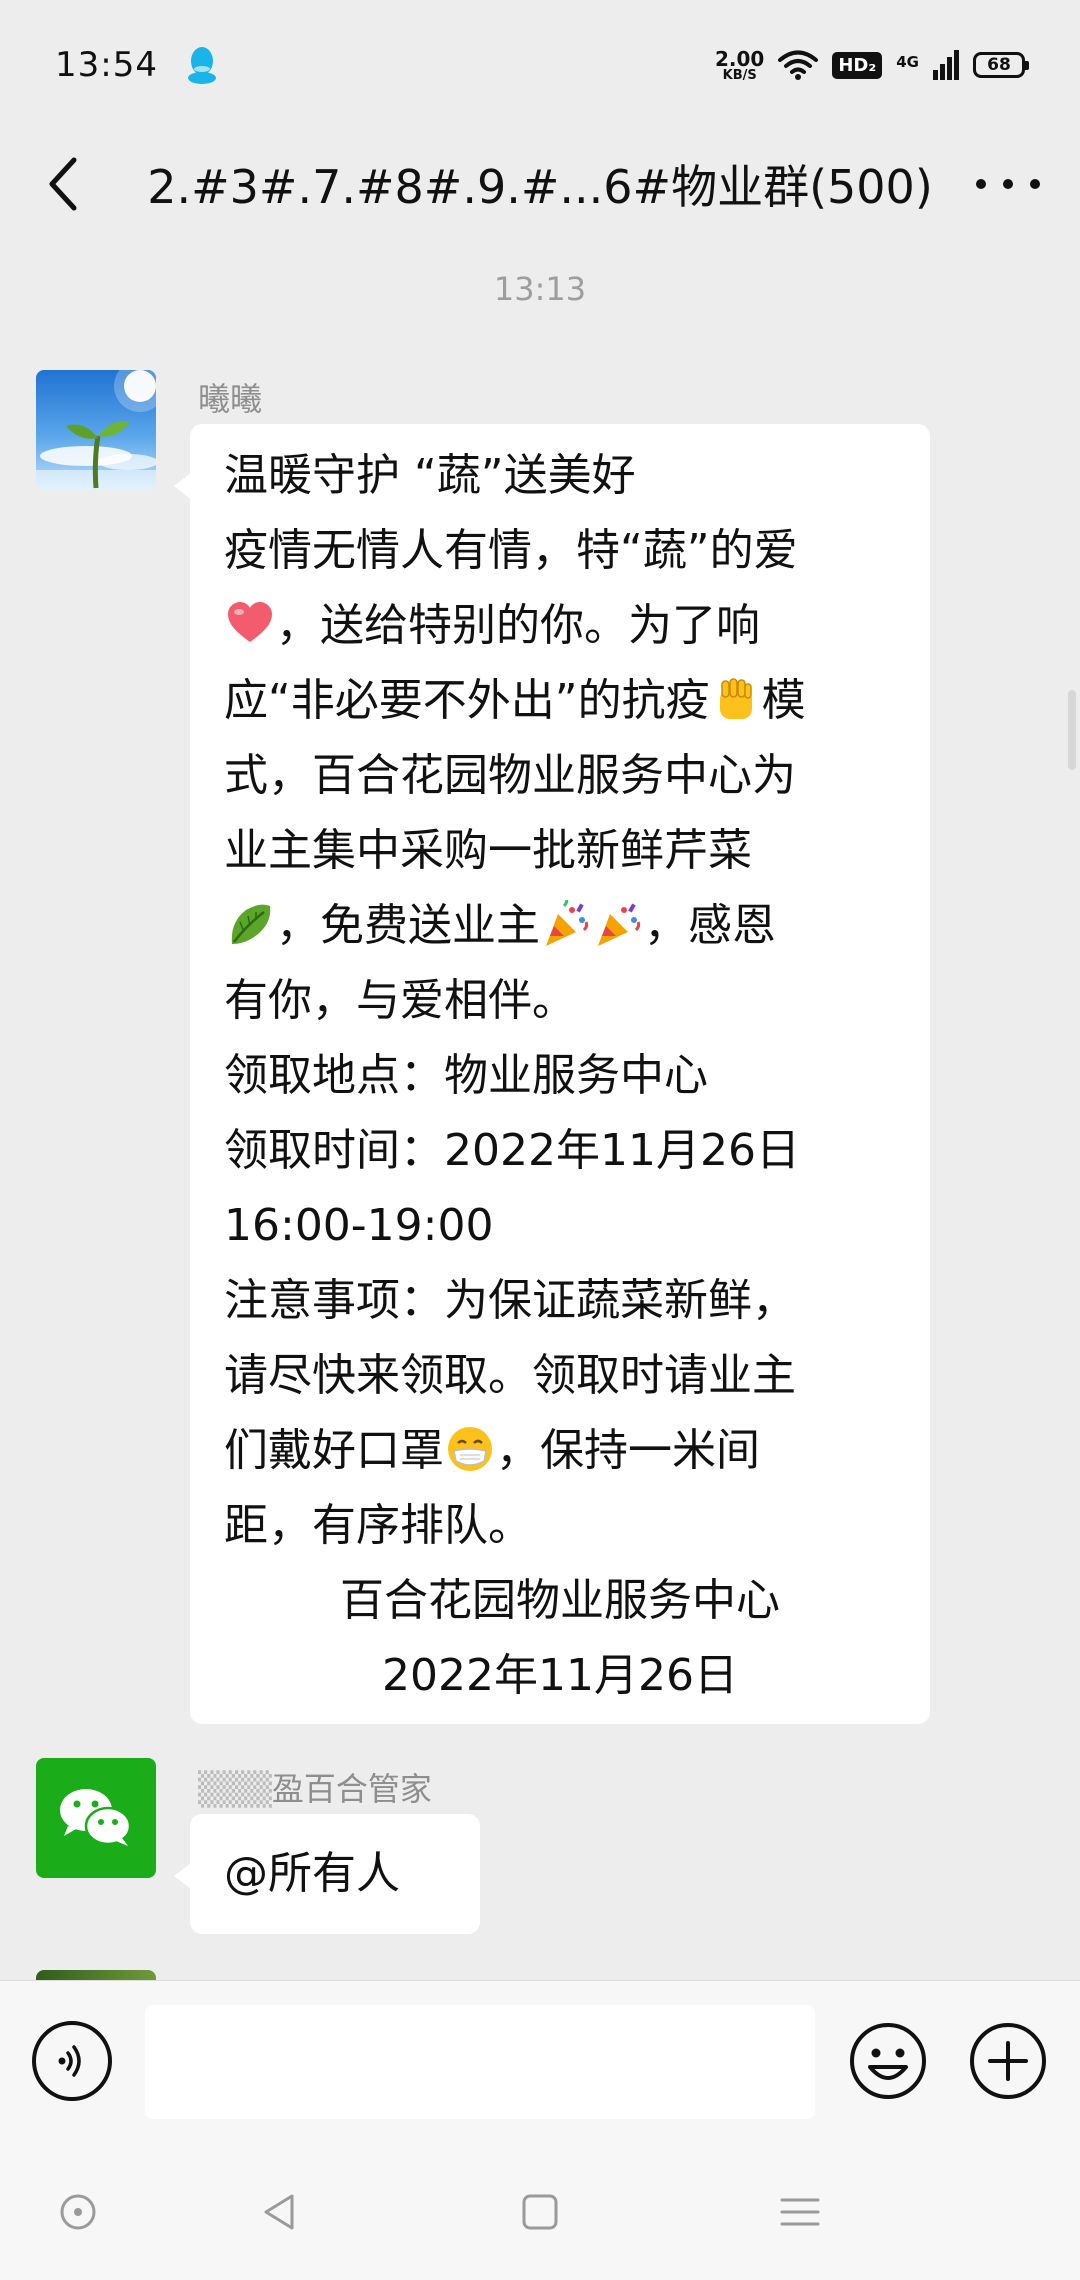 Image resolution: width=1080 pixels, height=2280 pixels. What do you see at coordinates (510, 775) in the screenshot?
I see `message-line: 式，百合花园物业服务中心为` at bounding box center [510, 775].